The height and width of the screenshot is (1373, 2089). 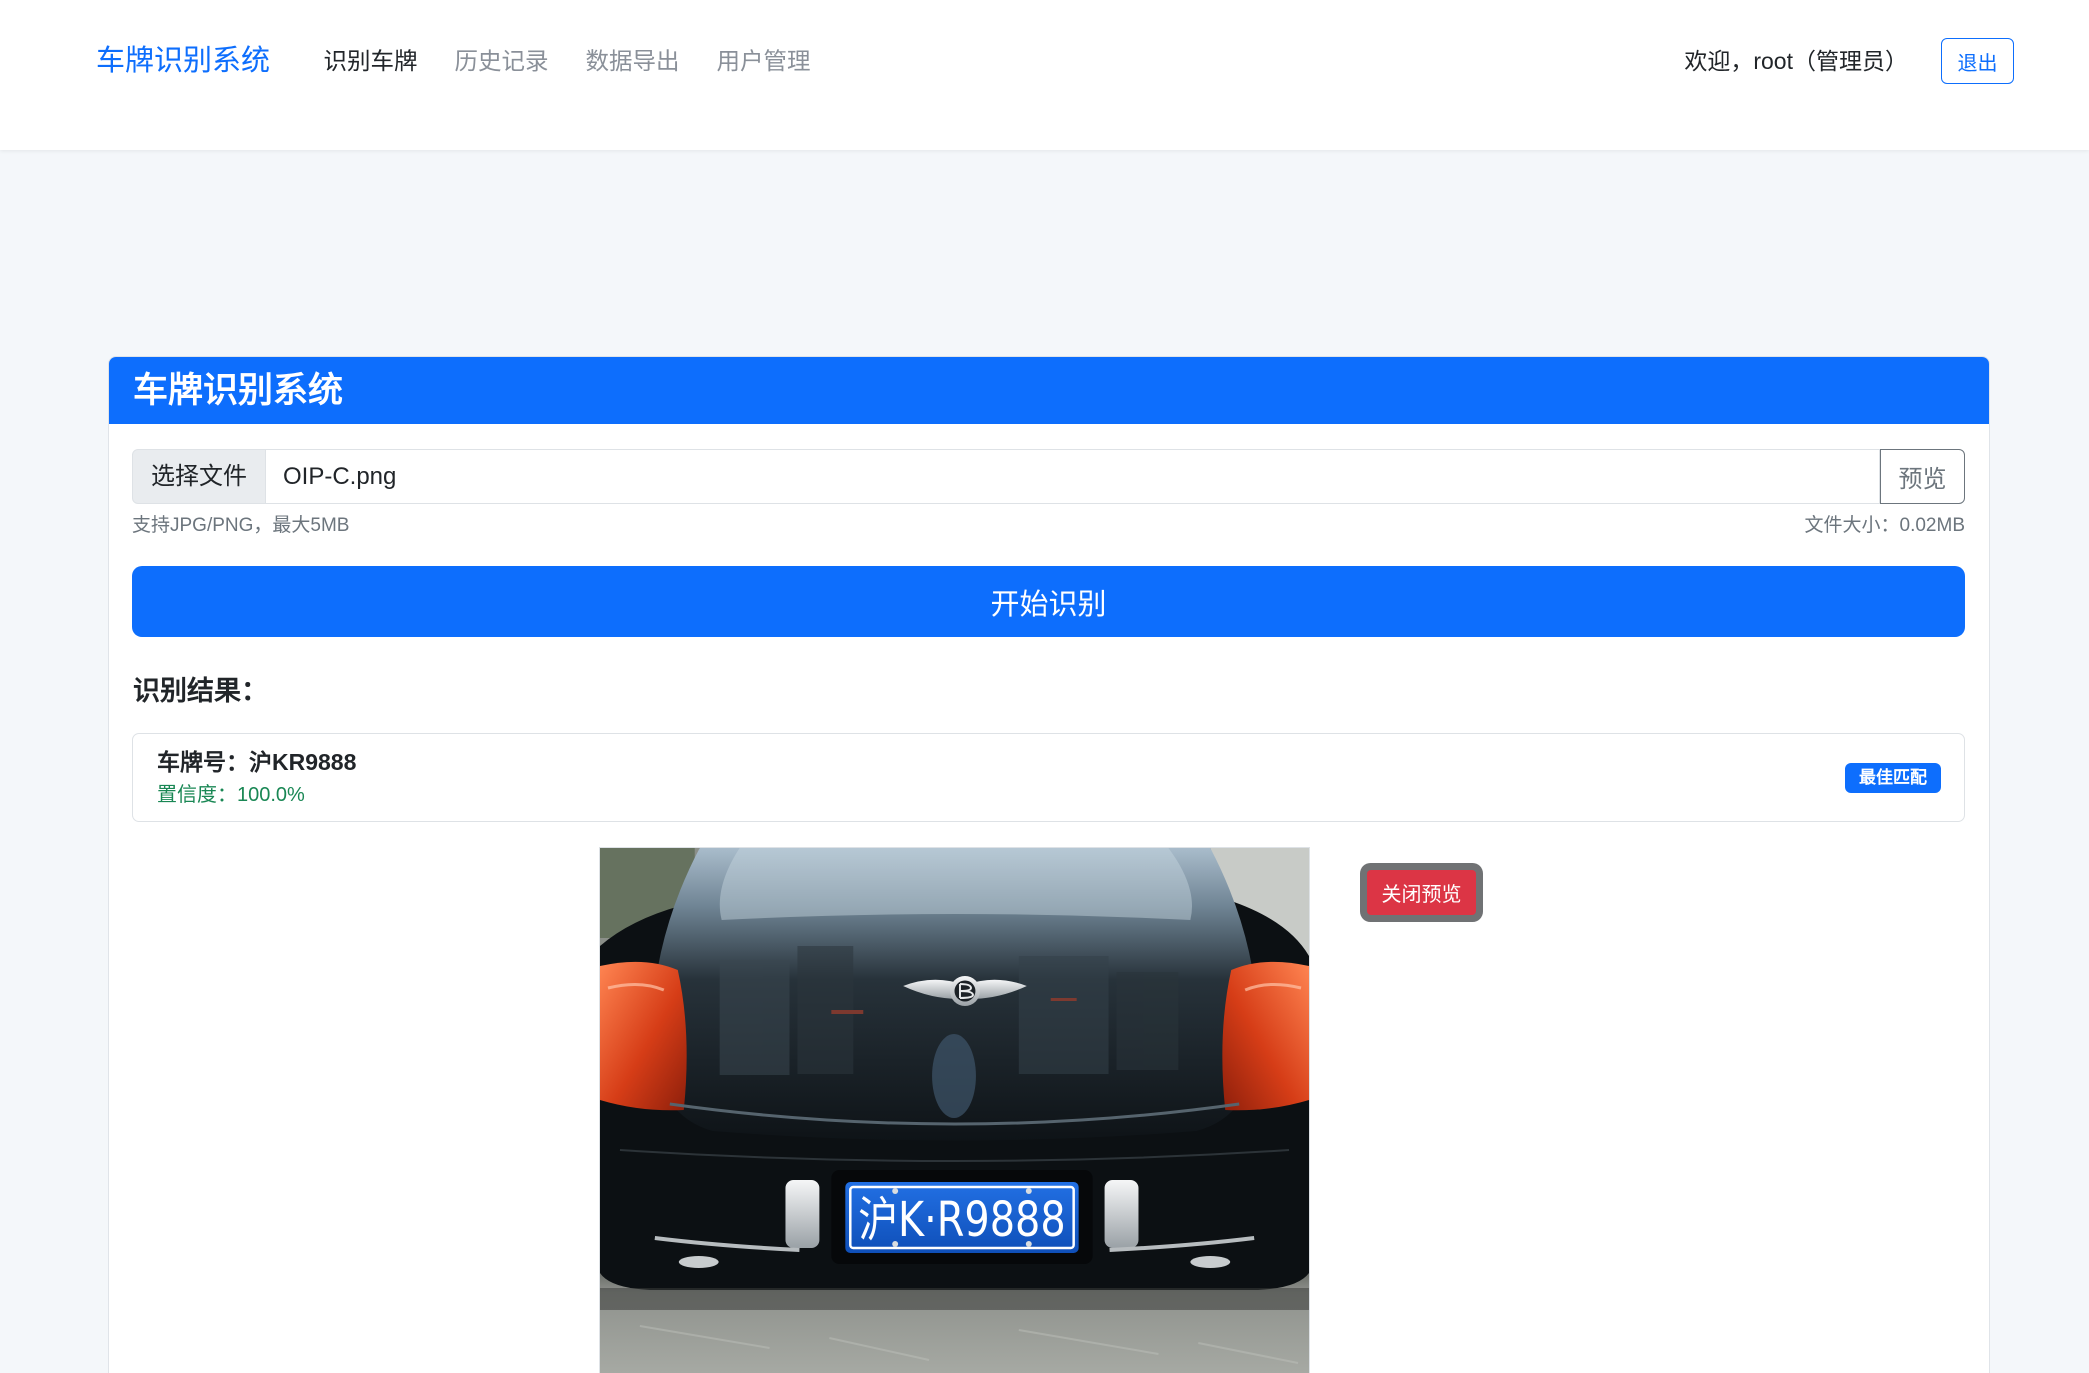 I want to click on file-format-hint: 支持JPG/PNG，最大5MB, so click(x=241, y=525).